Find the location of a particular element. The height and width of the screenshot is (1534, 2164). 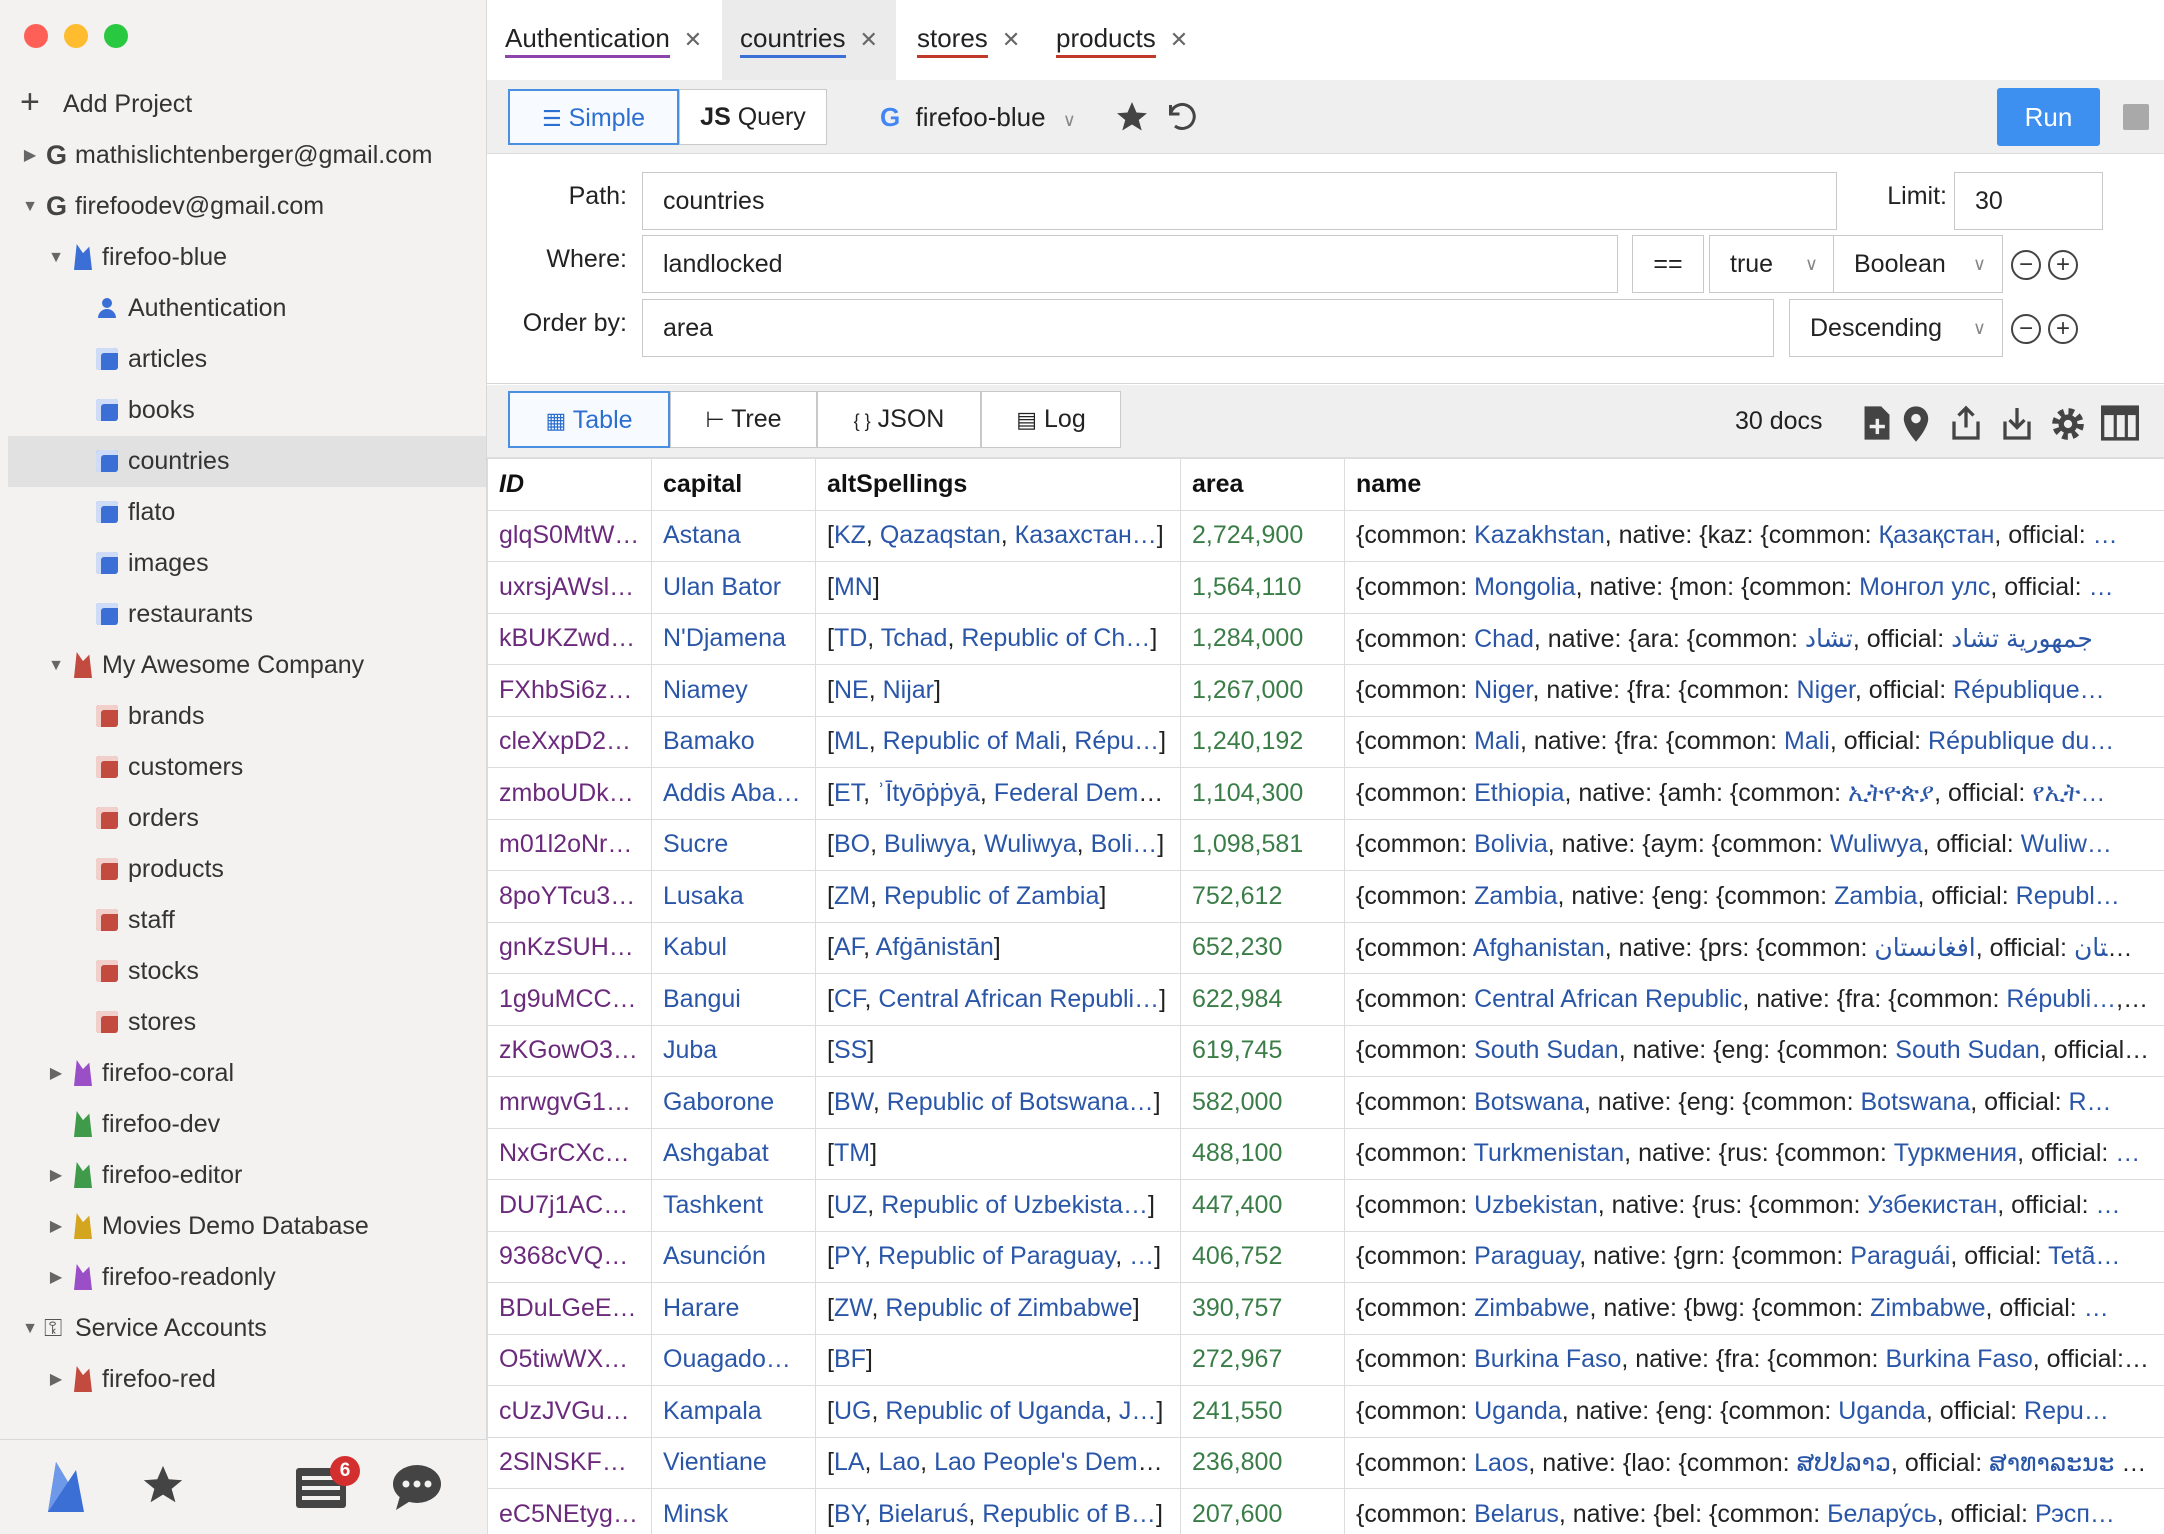

cell-capital: Juba is located at coordinates (733, 1050).